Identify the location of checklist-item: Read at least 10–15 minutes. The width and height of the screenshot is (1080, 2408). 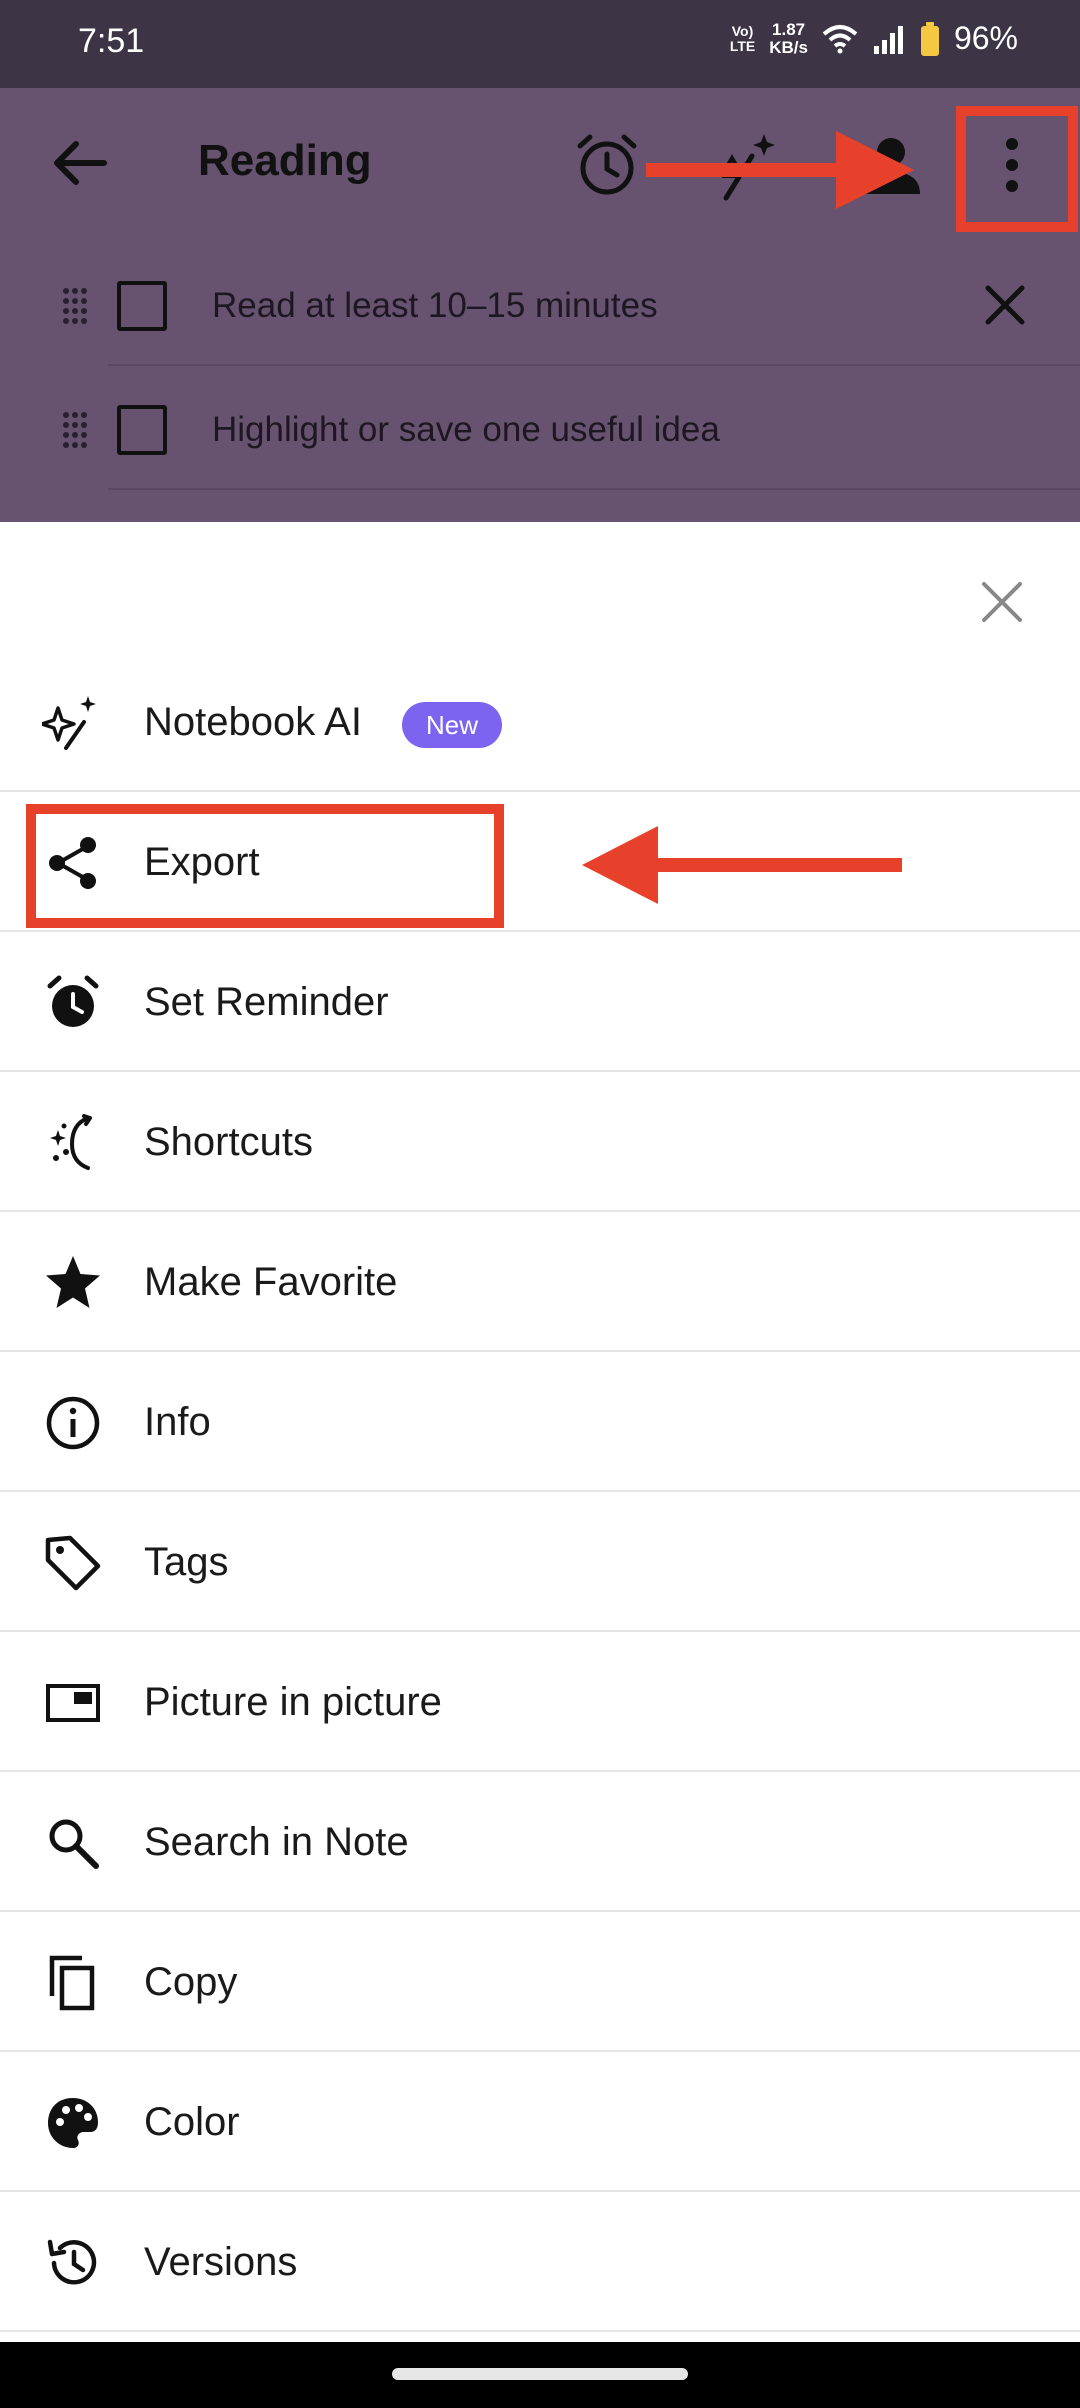
(540, 304).